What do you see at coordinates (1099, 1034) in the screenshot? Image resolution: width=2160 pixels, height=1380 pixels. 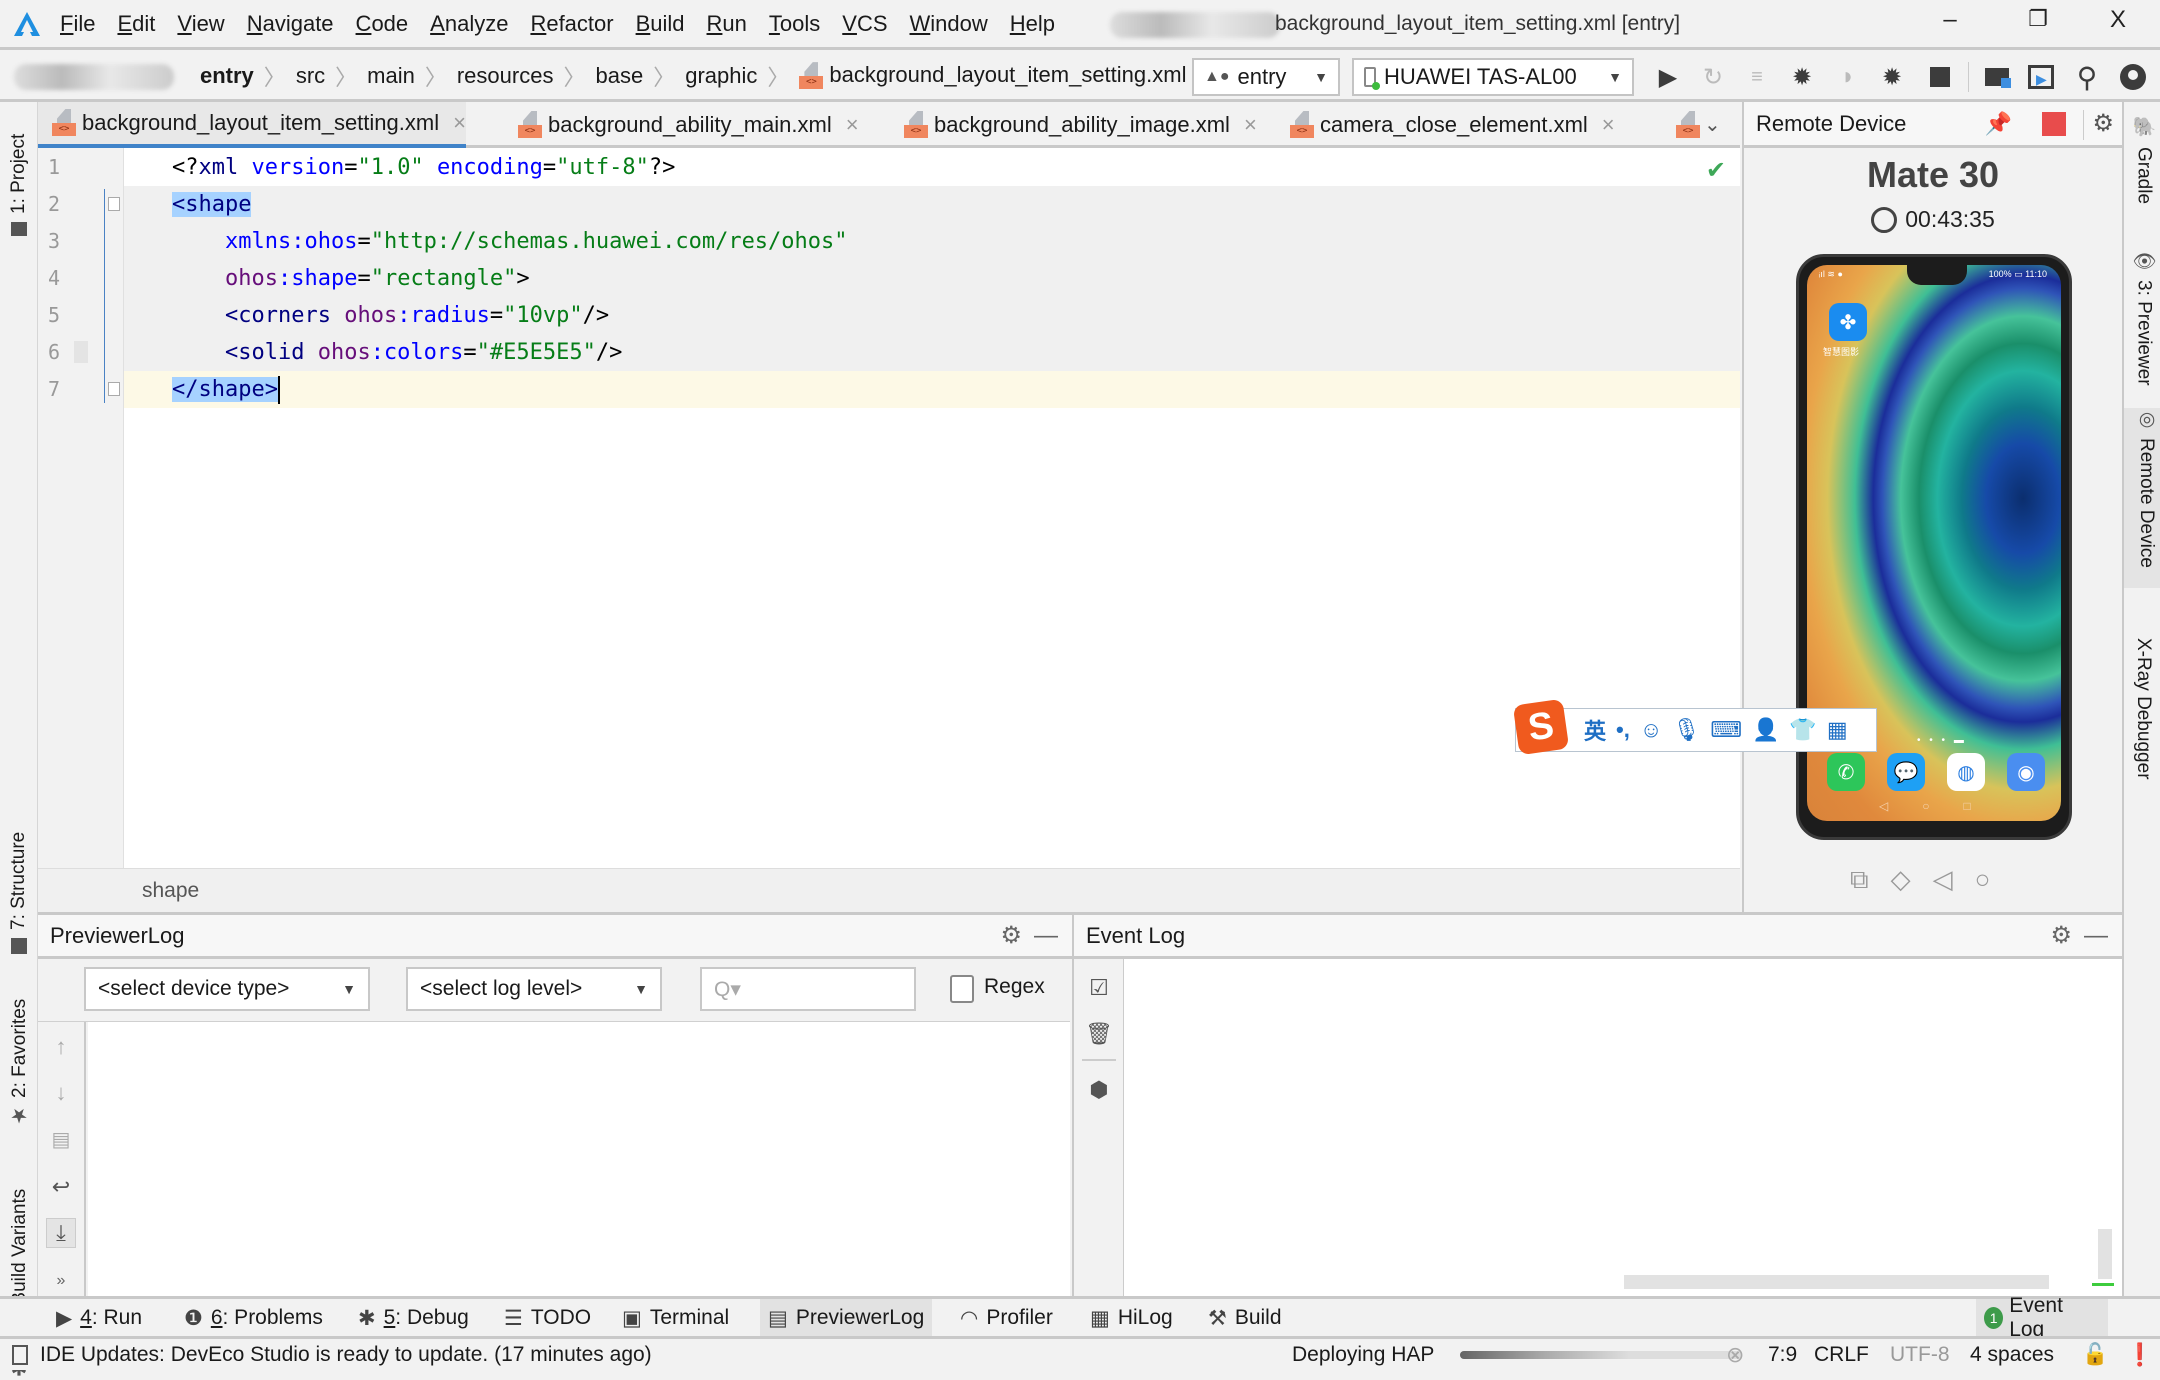 I see `trash-icon: 🗑` at bounding box center [1099, 1034].